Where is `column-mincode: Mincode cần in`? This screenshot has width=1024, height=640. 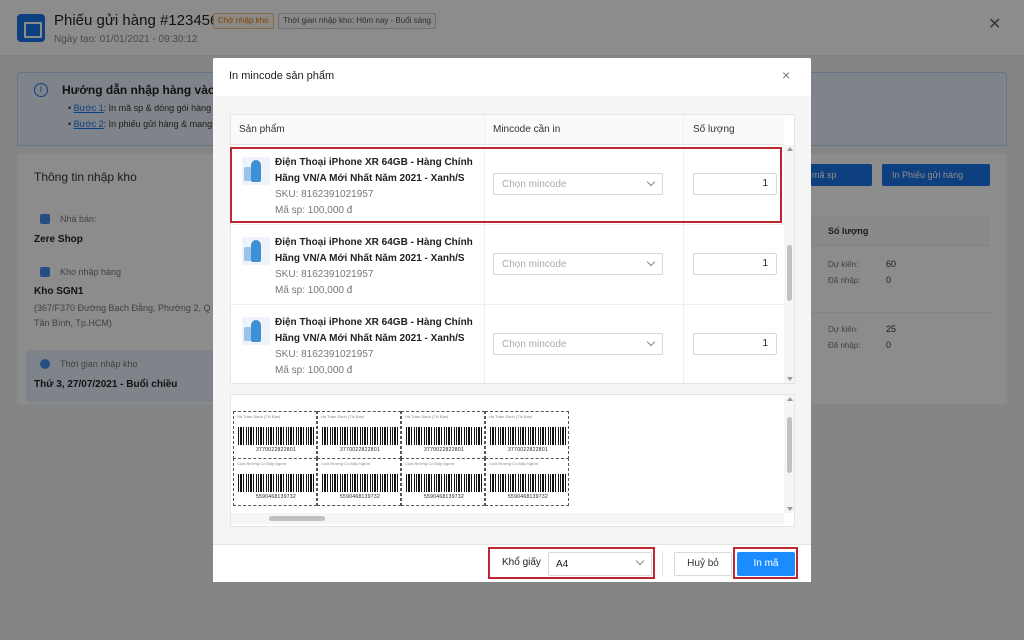 column-mincode: Mincode cần in is located at coordinates (527, 129).